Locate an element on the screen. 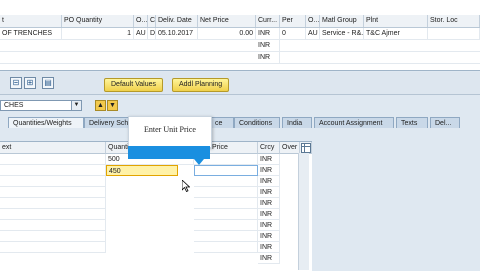  item-toolbar: ⊟ ⊞ ▤ Default Values Addl Planning is located at coordinates (240, 83).